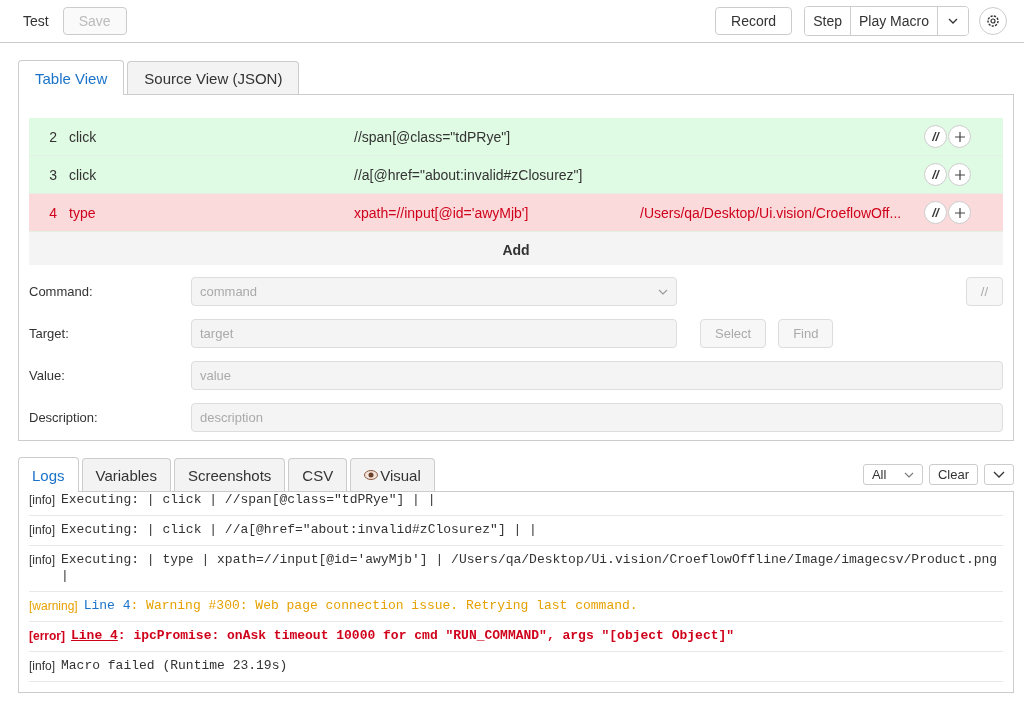 The width and height of the screenshot is (1024, 703). What do you see at coordinates (953, 474) in the screenshot?
I see `clear-button: Clear` at bounding box center [953, 474].